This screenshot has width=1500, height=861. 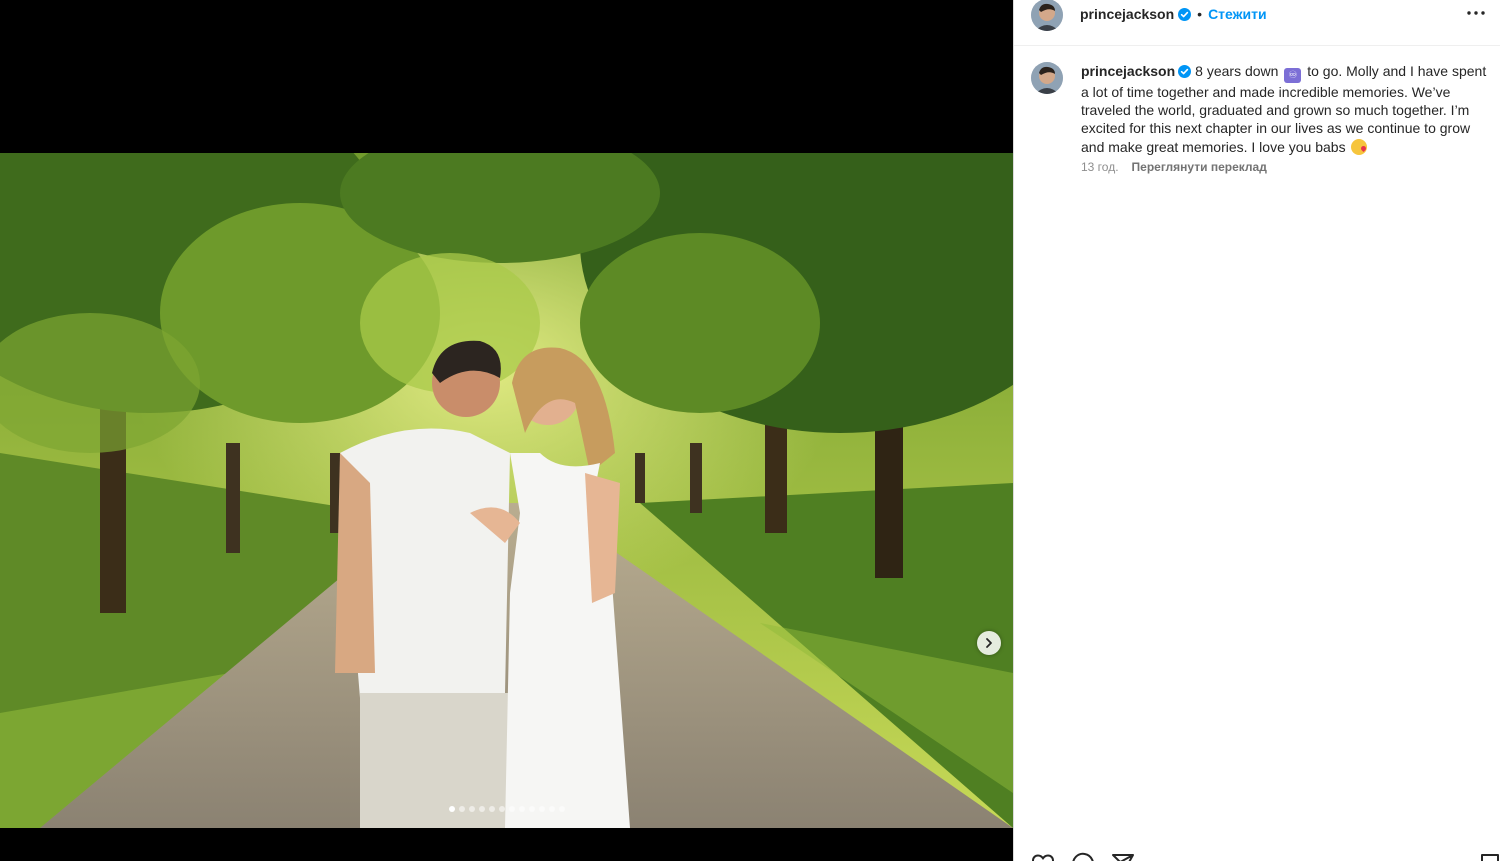 What do you see at coordinates (1199, 167) in the screenshot?
I see `see-translation-button: Переглянути переклад` at bounding box center [1199, 167].